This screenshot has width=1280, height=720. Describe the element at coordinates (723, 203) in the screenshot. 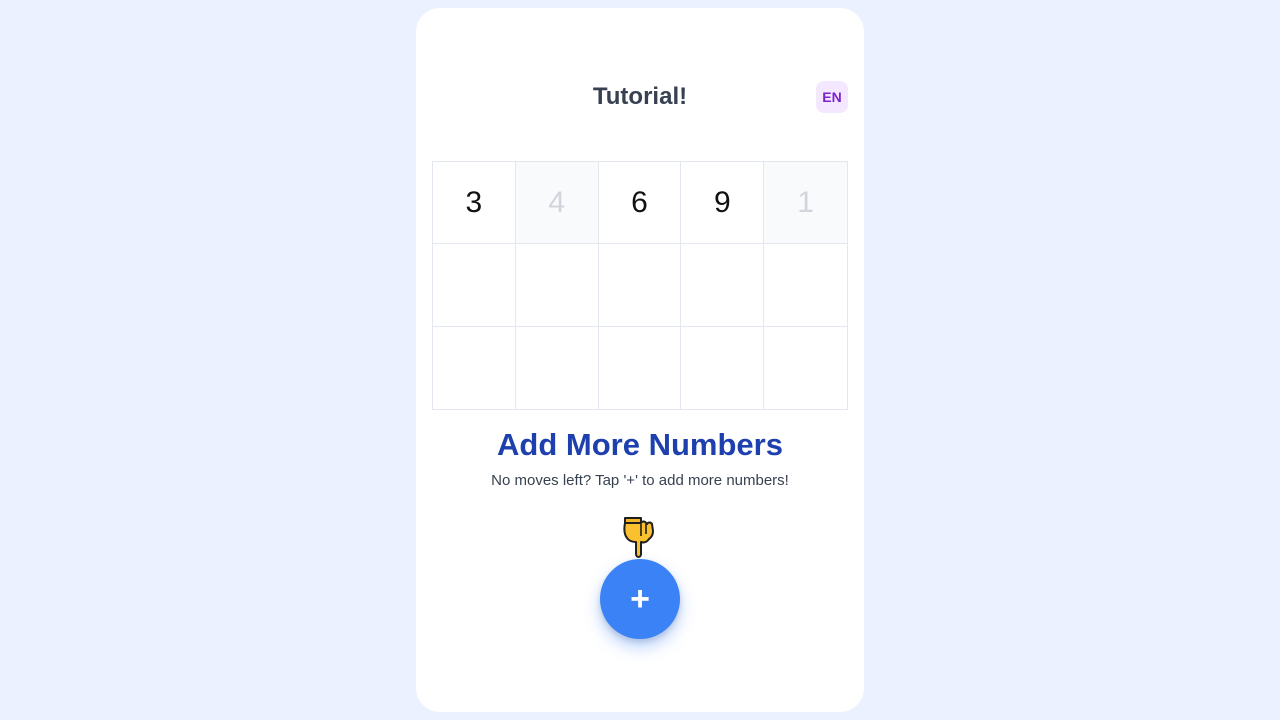

I see `grid-cell: 9` at that location.